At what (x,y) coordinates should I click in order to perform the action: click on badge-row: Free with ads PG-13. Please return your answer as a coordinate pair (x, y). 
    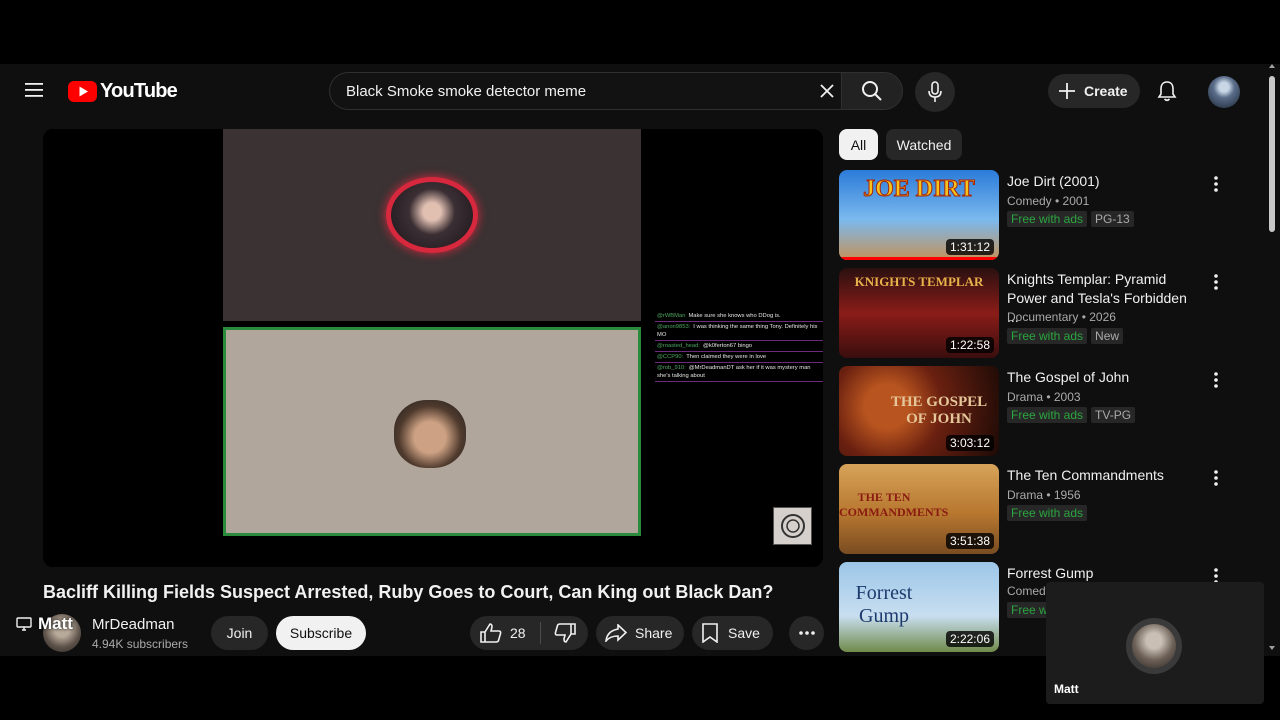
    Looking at the image, I should click on (1070, 219).